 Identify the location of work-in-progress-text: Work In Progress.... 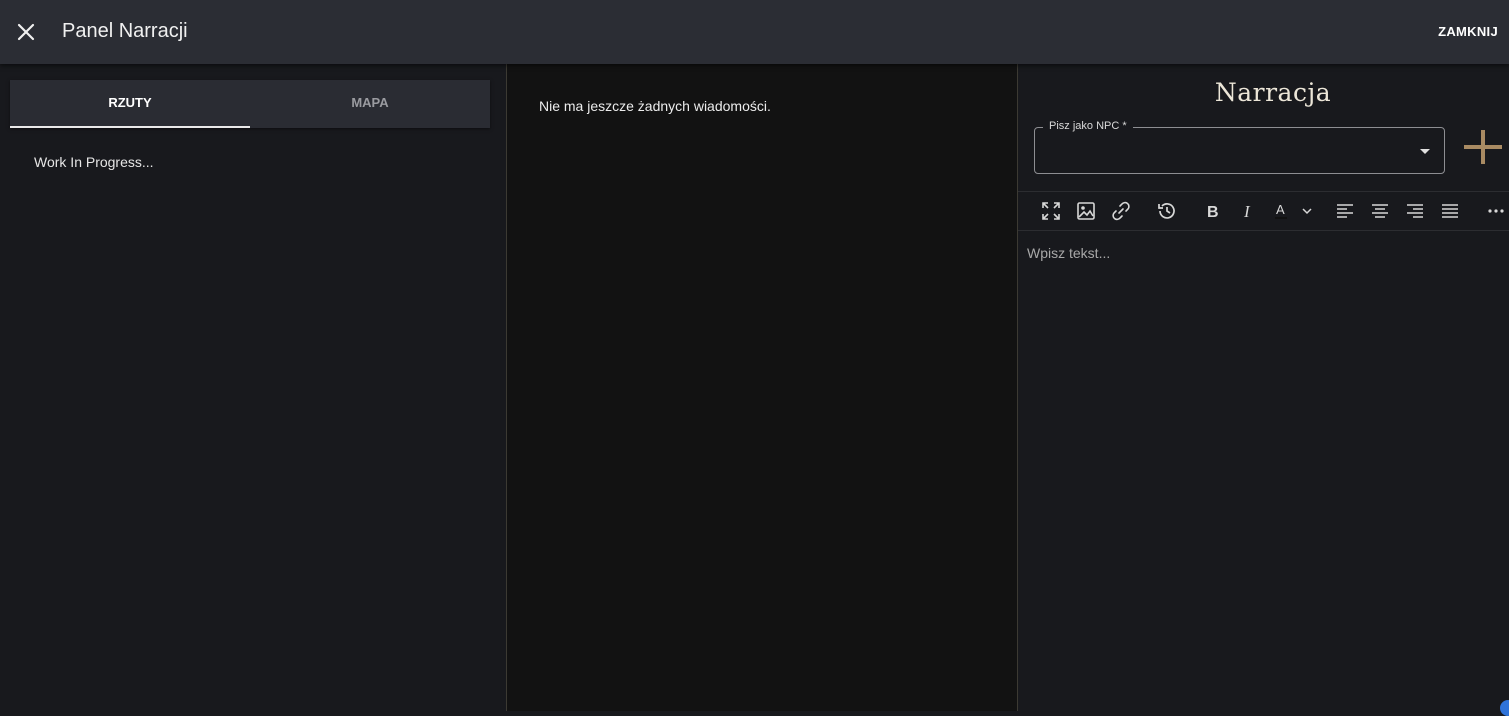
(94, 162).